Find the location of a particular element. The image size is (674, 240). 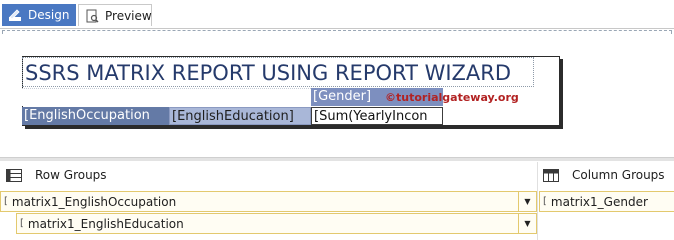

row-groups-icon is located at coordinates (14, 175).